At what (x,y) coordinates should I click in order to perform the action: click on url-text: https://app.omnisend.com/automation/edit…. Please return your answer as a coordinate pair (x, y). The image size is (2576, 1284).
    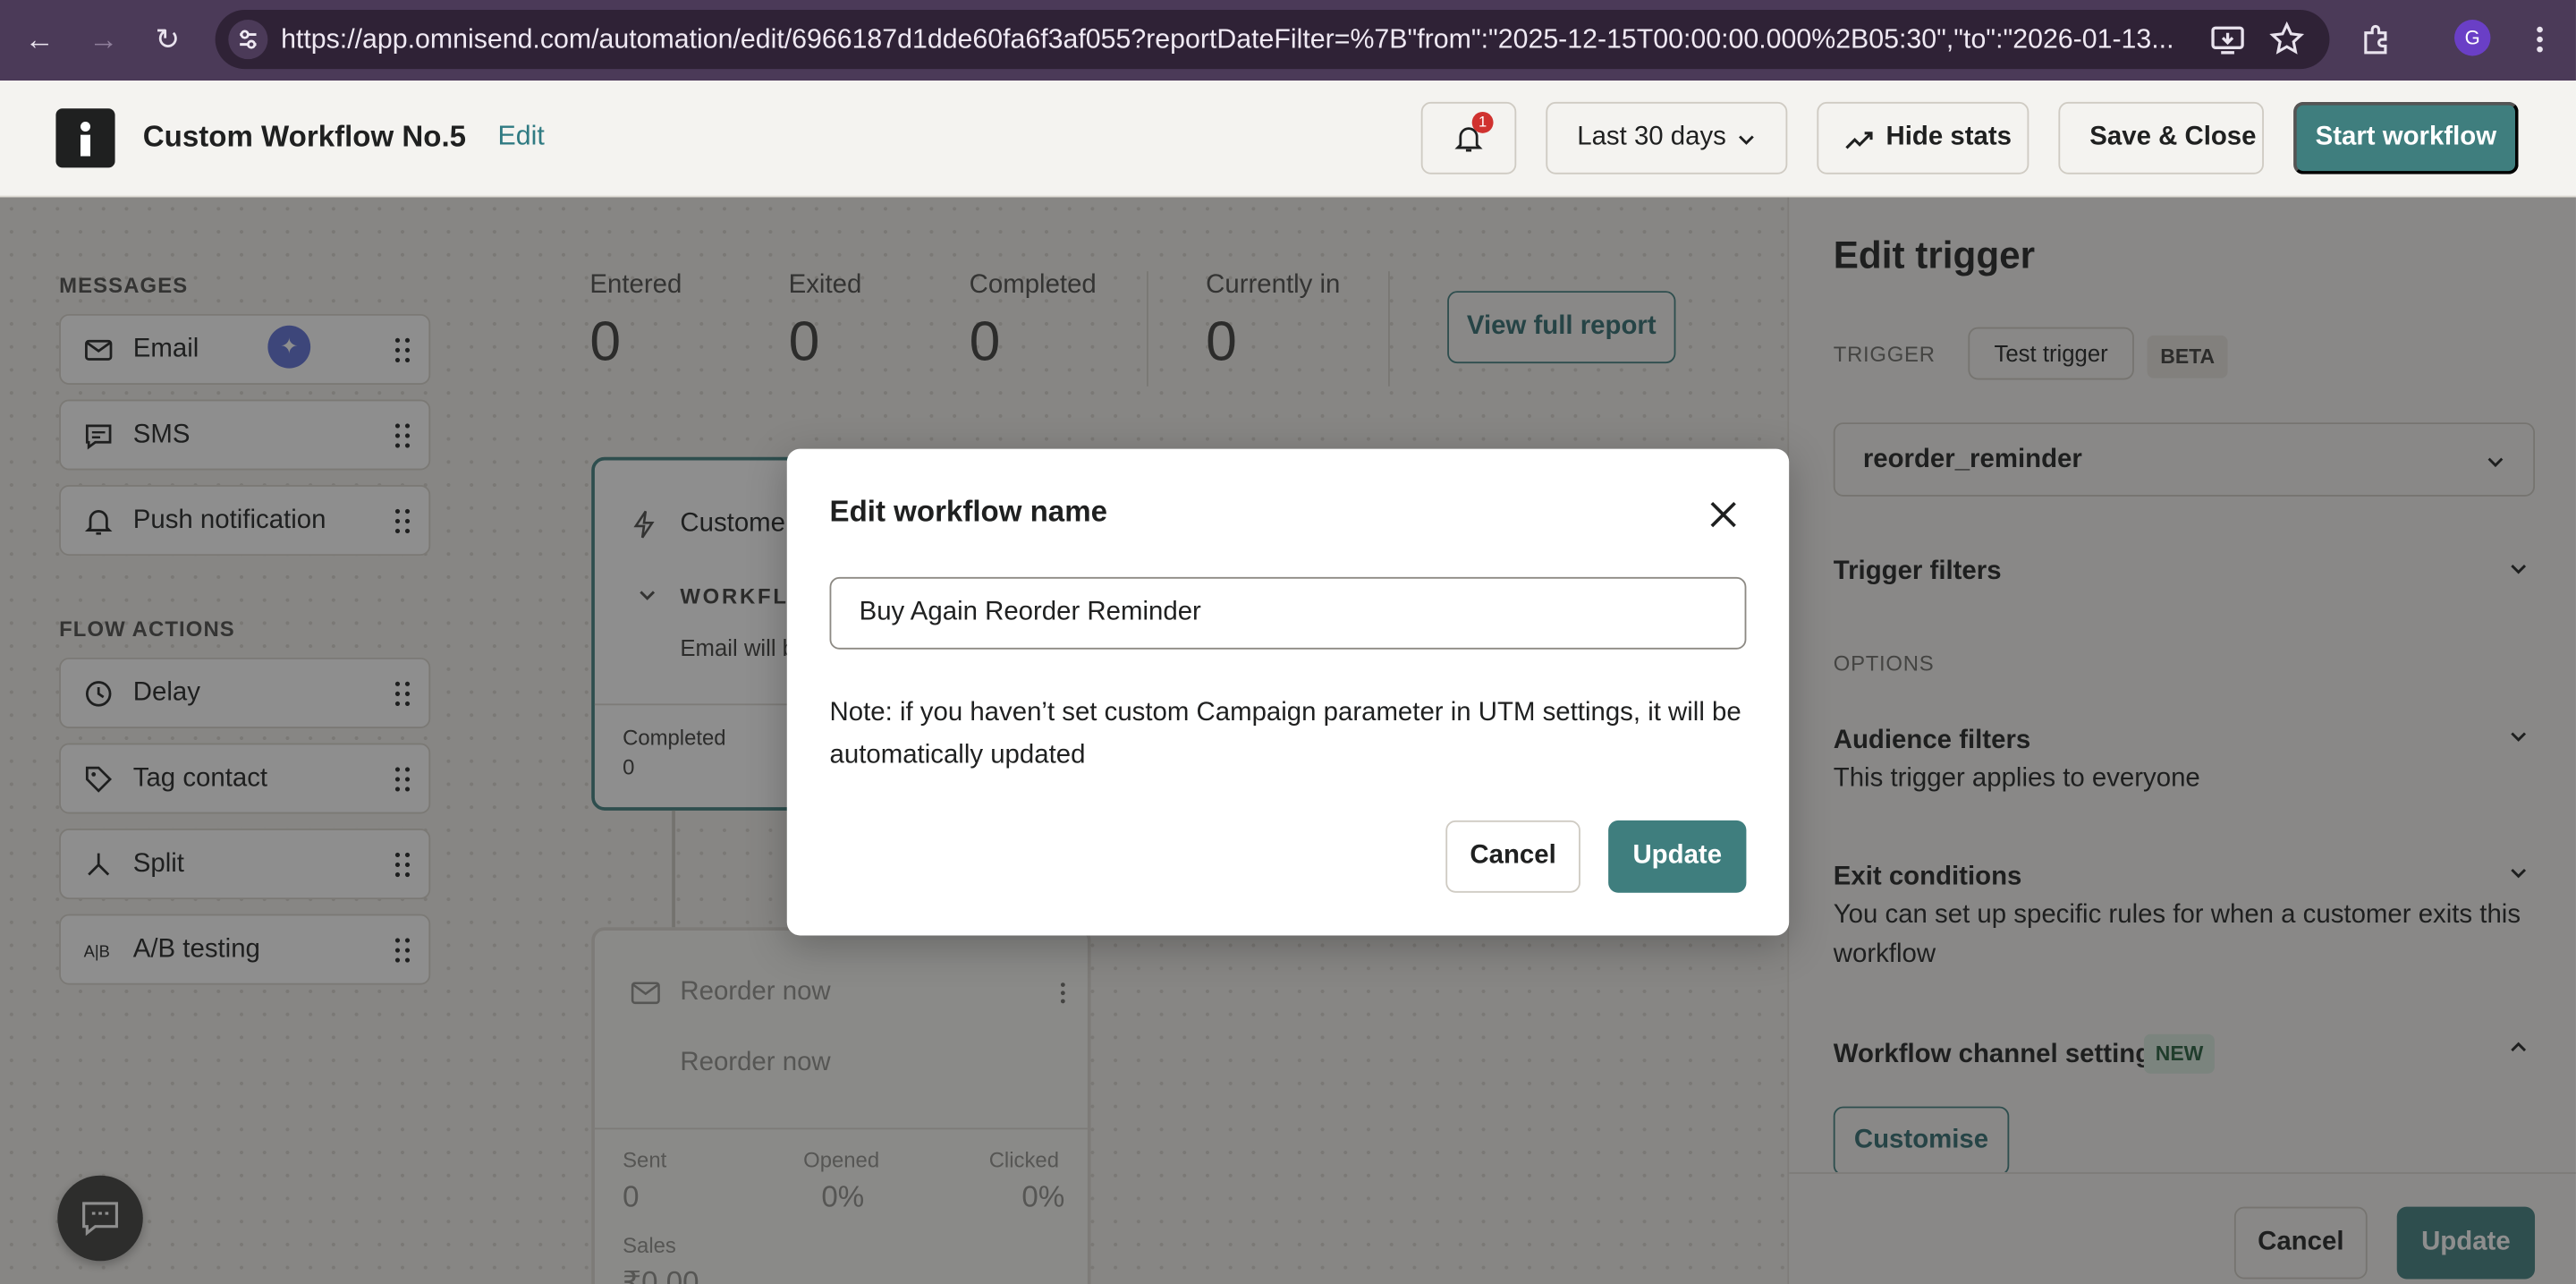
    Looking at the image, I should click on (1227, 39).